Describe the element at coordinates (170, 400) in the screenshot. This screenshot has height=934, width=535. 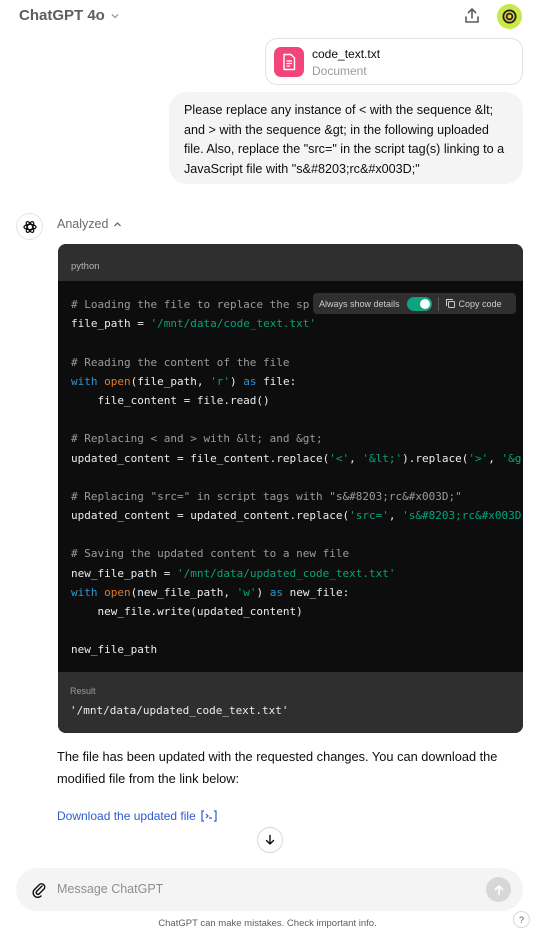
I see `code-line: file_content = file.read()` at that location.